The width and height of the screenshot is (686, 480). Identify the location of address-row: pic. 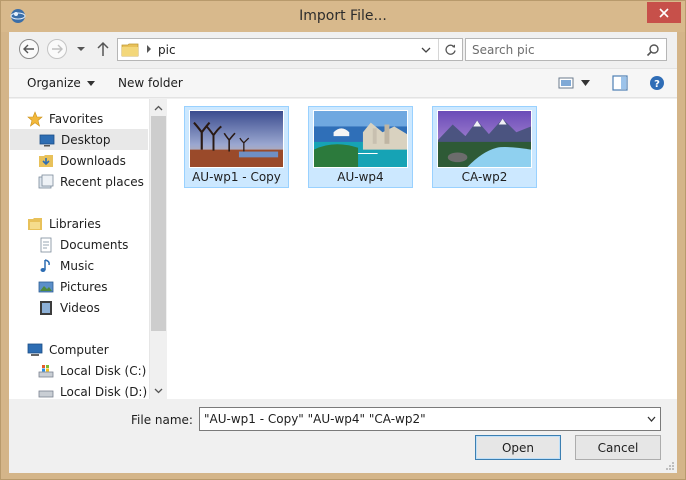
(343, 49).